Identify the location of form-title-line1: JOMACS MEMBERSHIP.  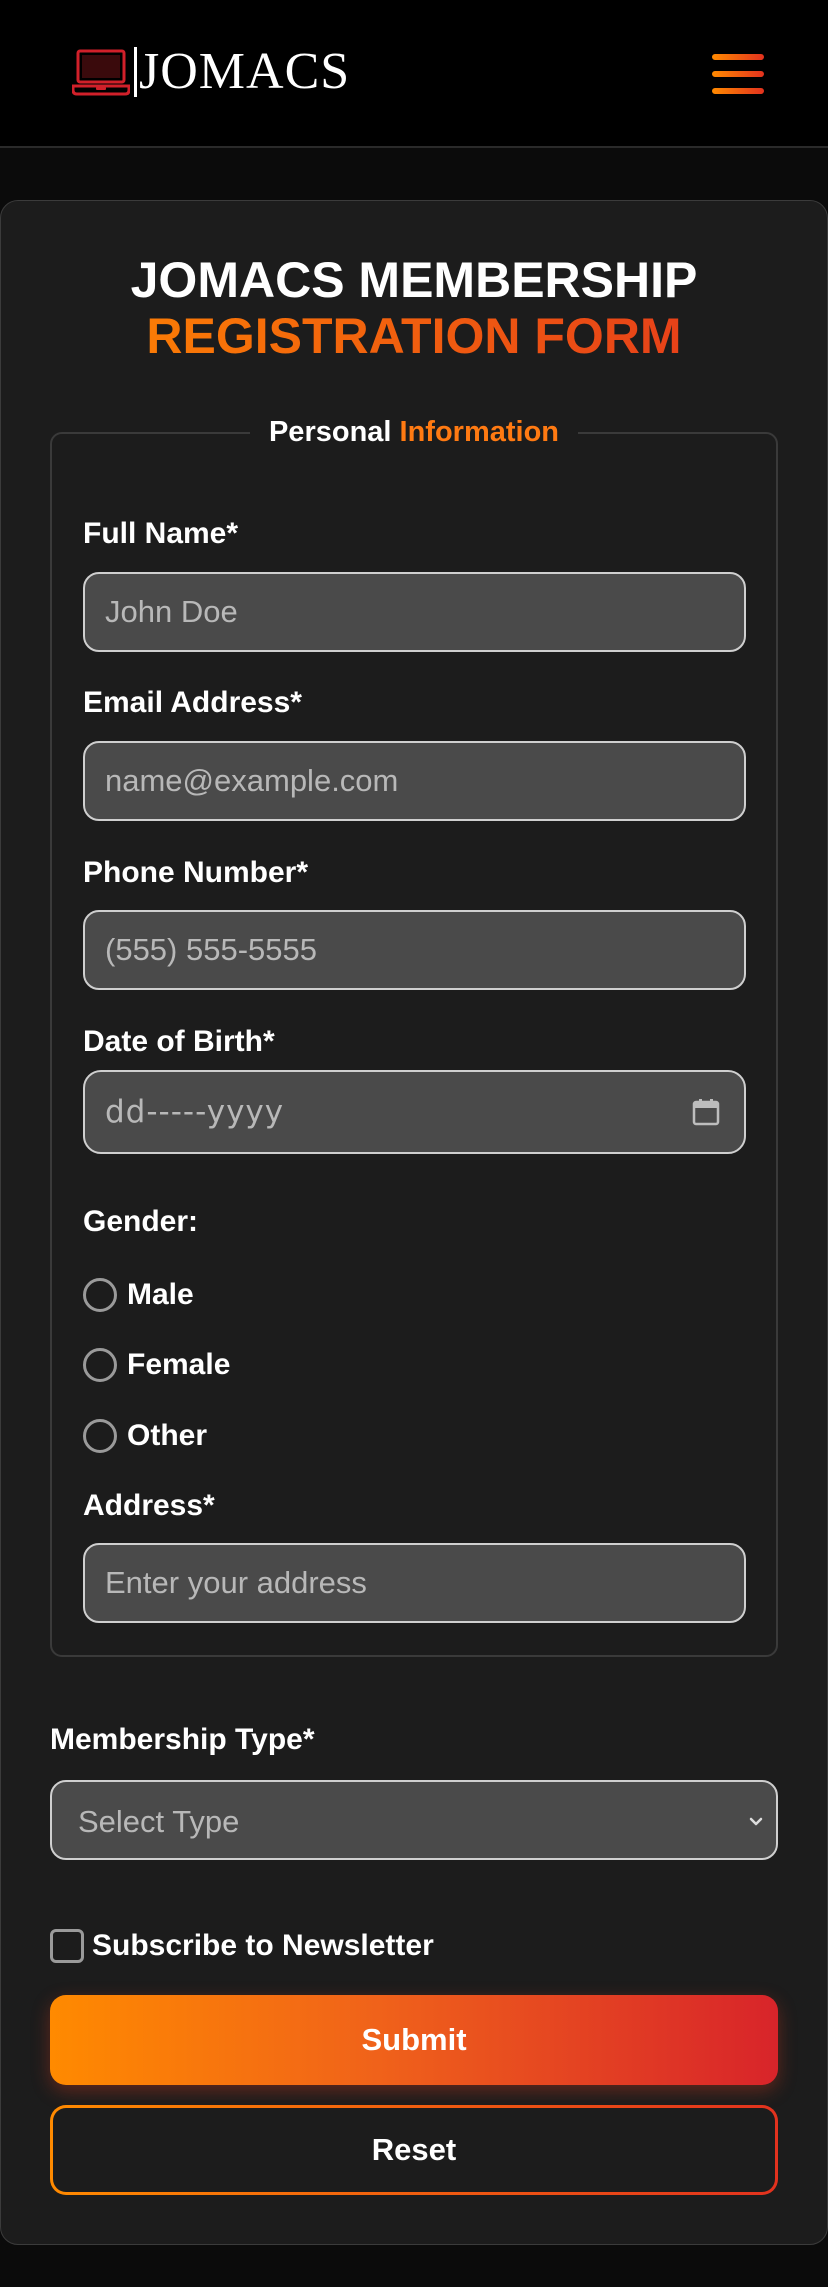
(414, 280).